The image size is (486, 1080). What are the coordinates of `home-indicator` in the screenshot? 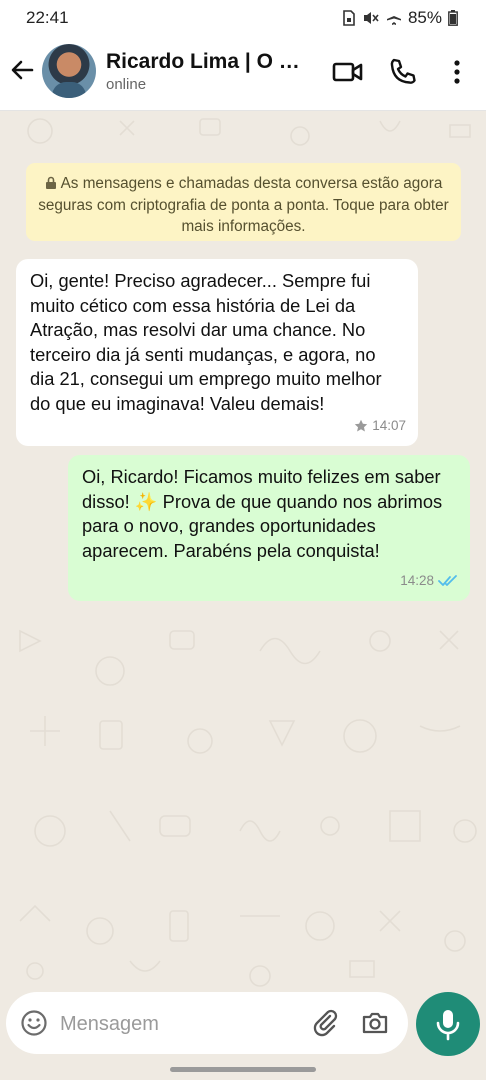 It's located at (243, 1069).